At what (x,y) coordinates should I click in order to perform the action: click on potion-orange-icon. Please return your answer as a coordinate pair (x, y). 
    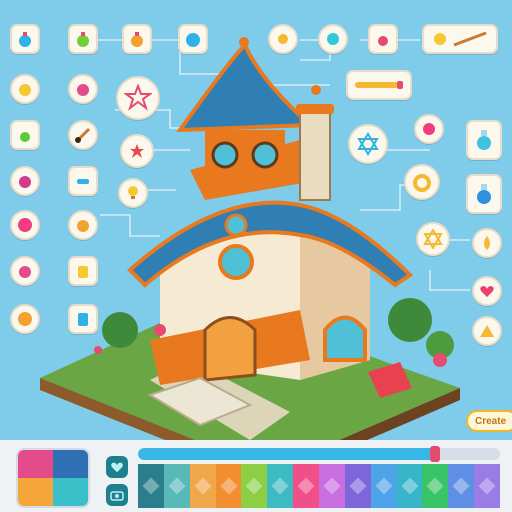
    Looking at the image, I should click on (137, 39).